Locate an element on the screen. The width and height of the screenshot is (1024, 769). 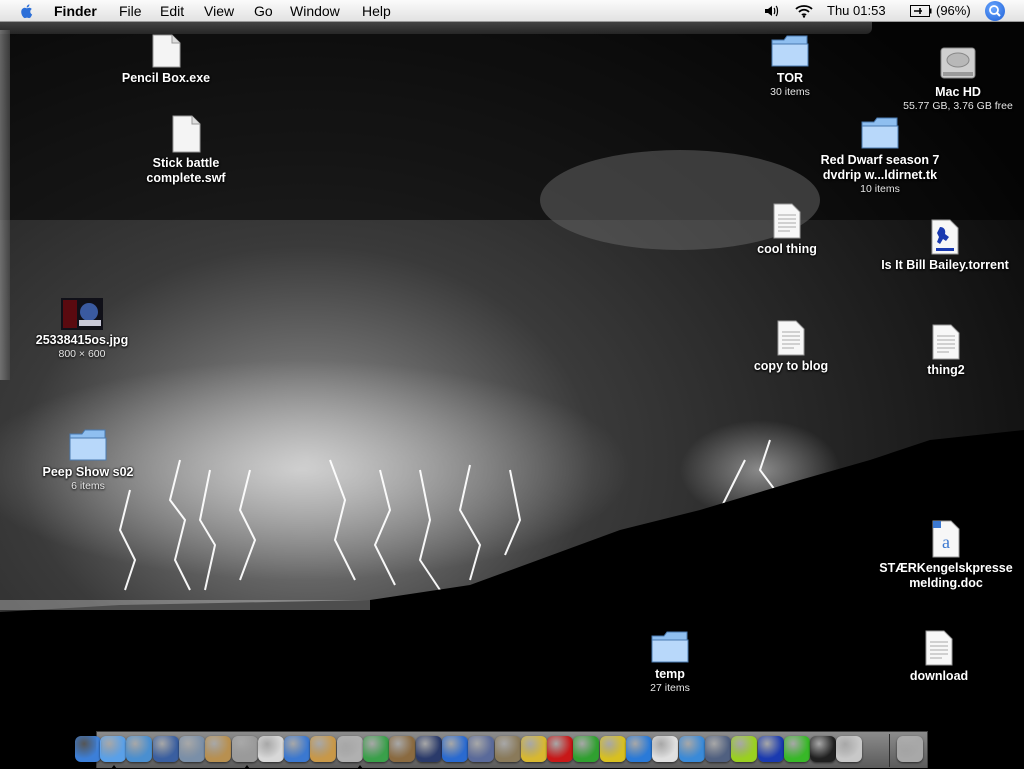
desktop-icon-info: 6 items is located at coordinates (88, 486).